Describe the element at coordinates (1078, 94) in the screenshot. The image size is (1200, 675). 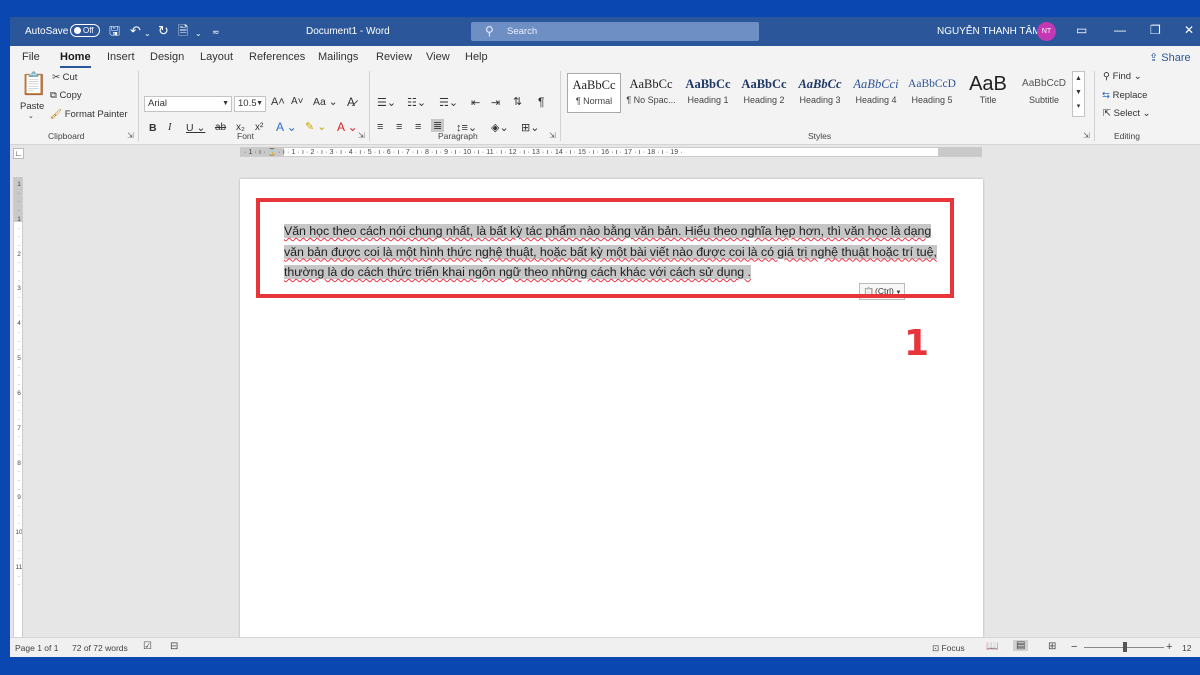
I see `styles-gallery-scroll: ▲ ▼ ▾` at that location.